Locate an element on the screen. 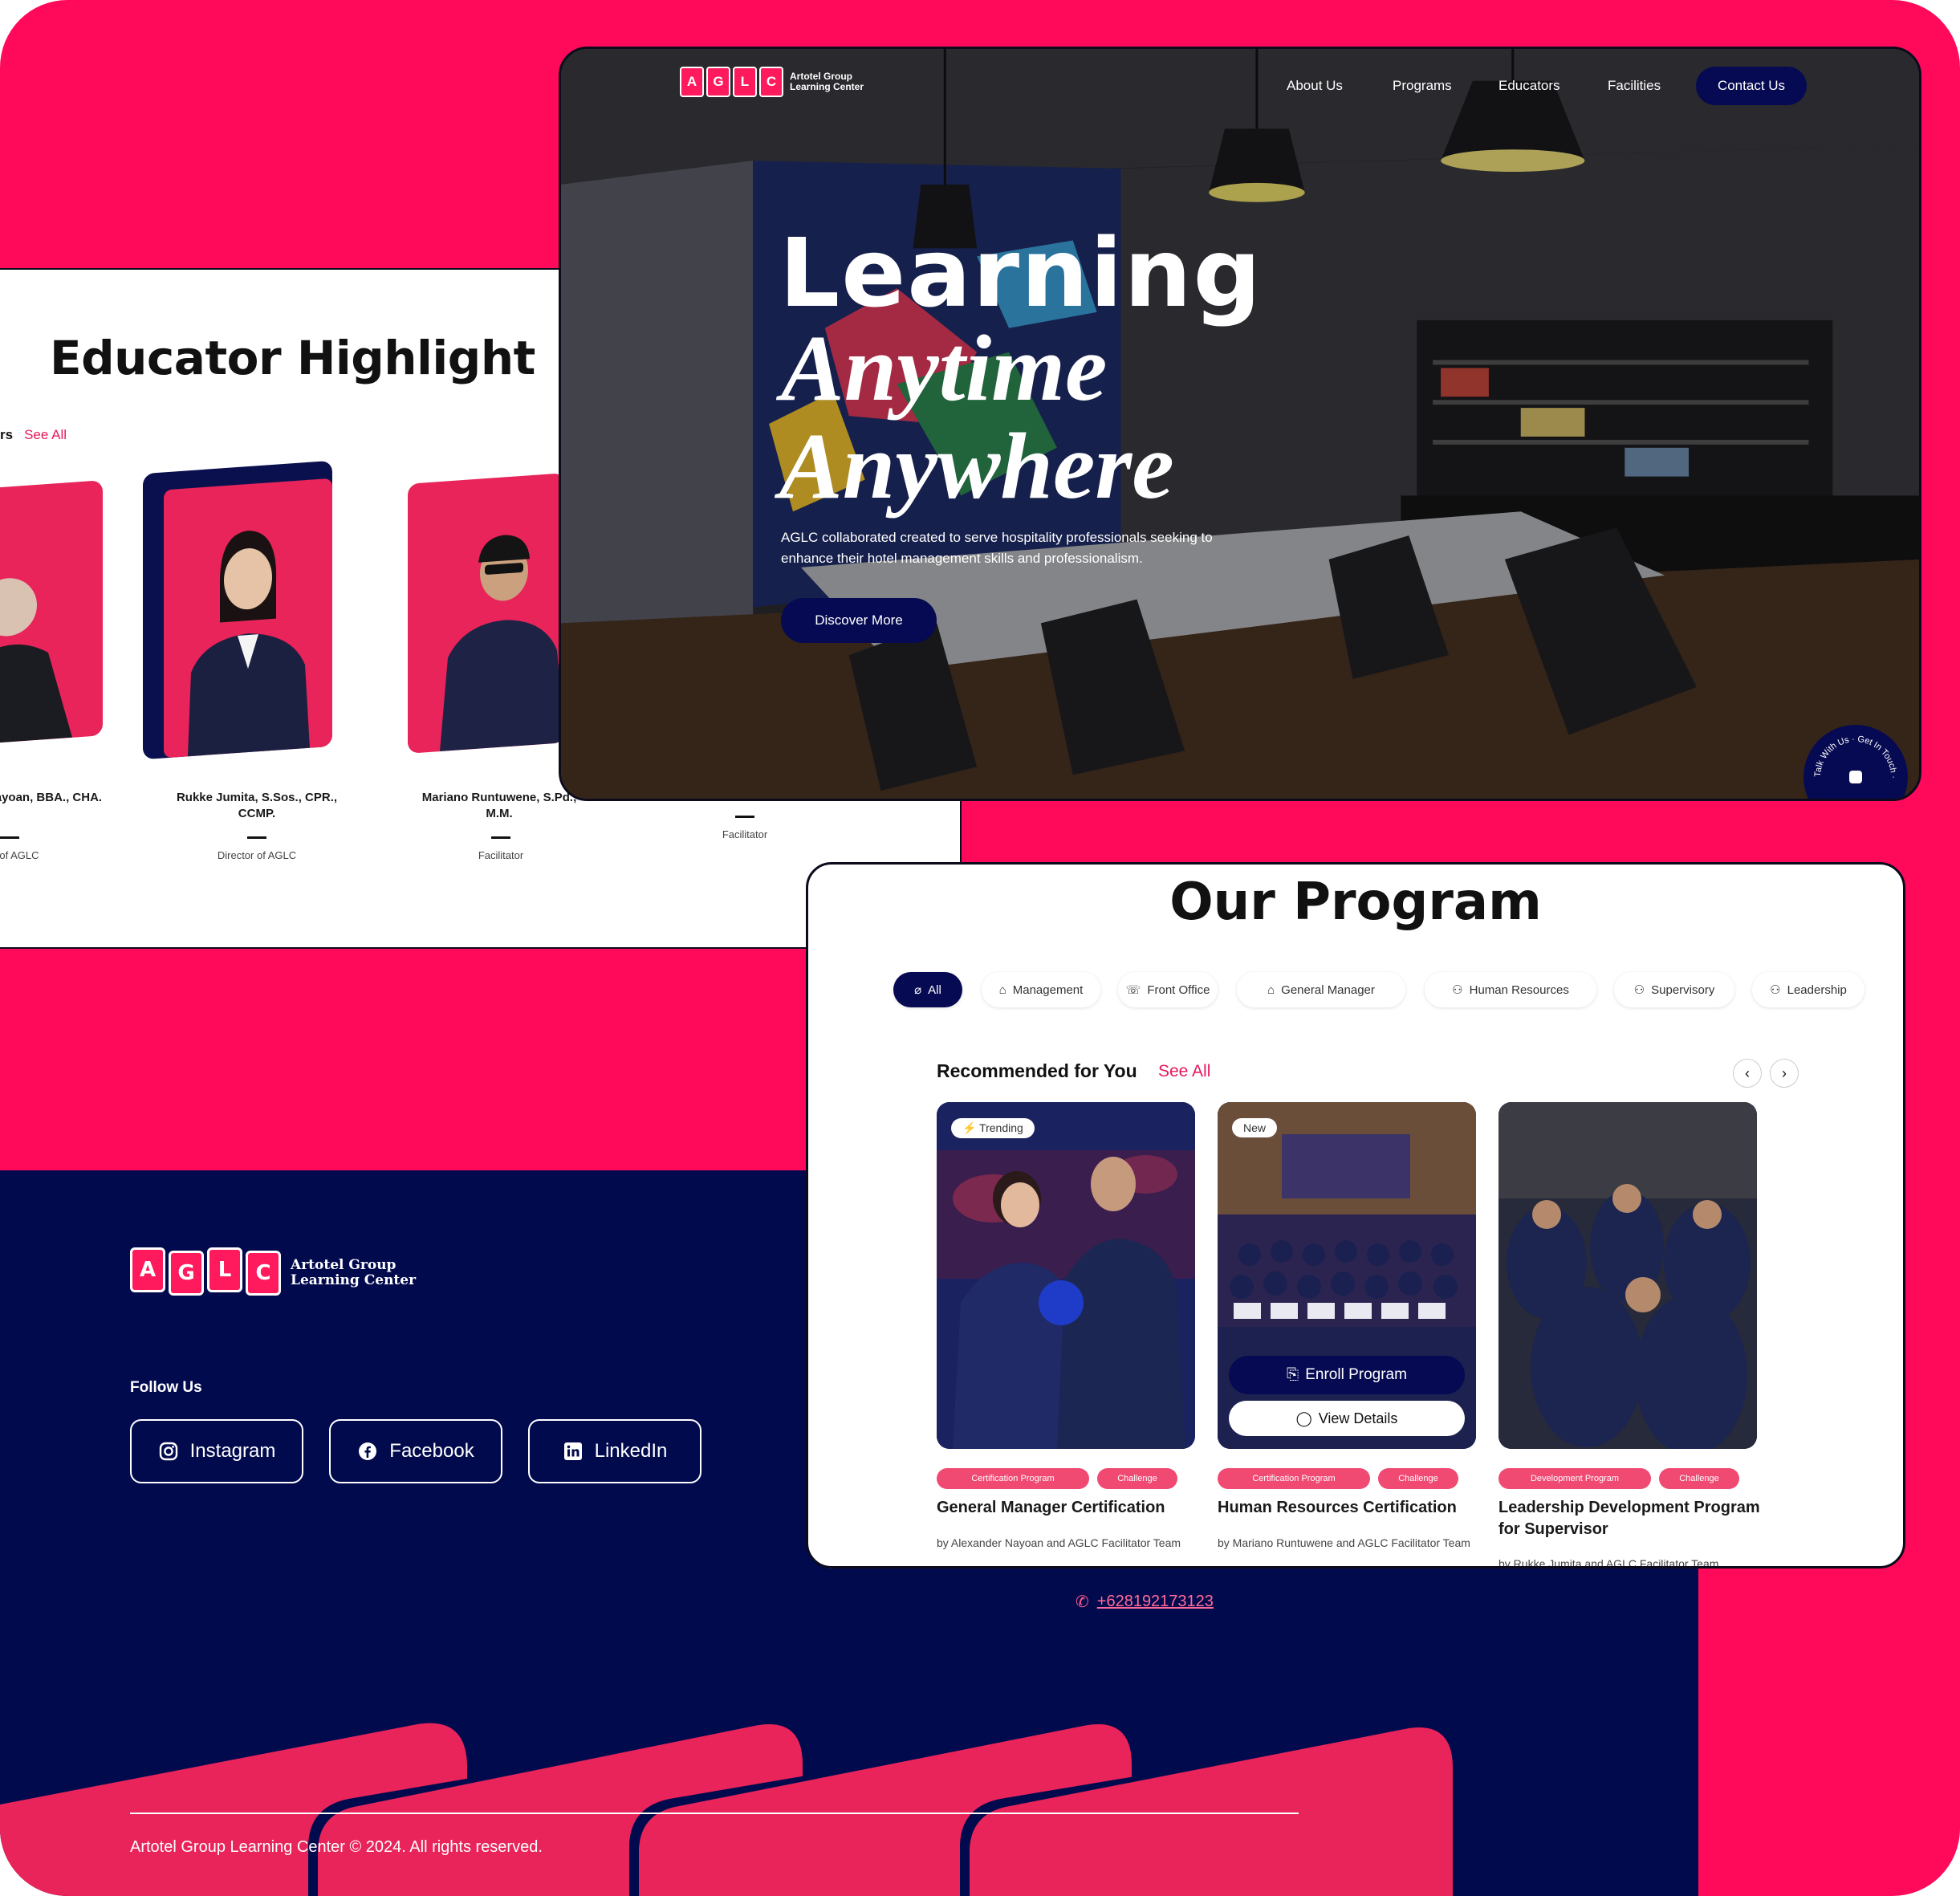 The width and height of the screenshot is (1960, 1896). educator-row-label: rs is located at coordinates (7, 435).